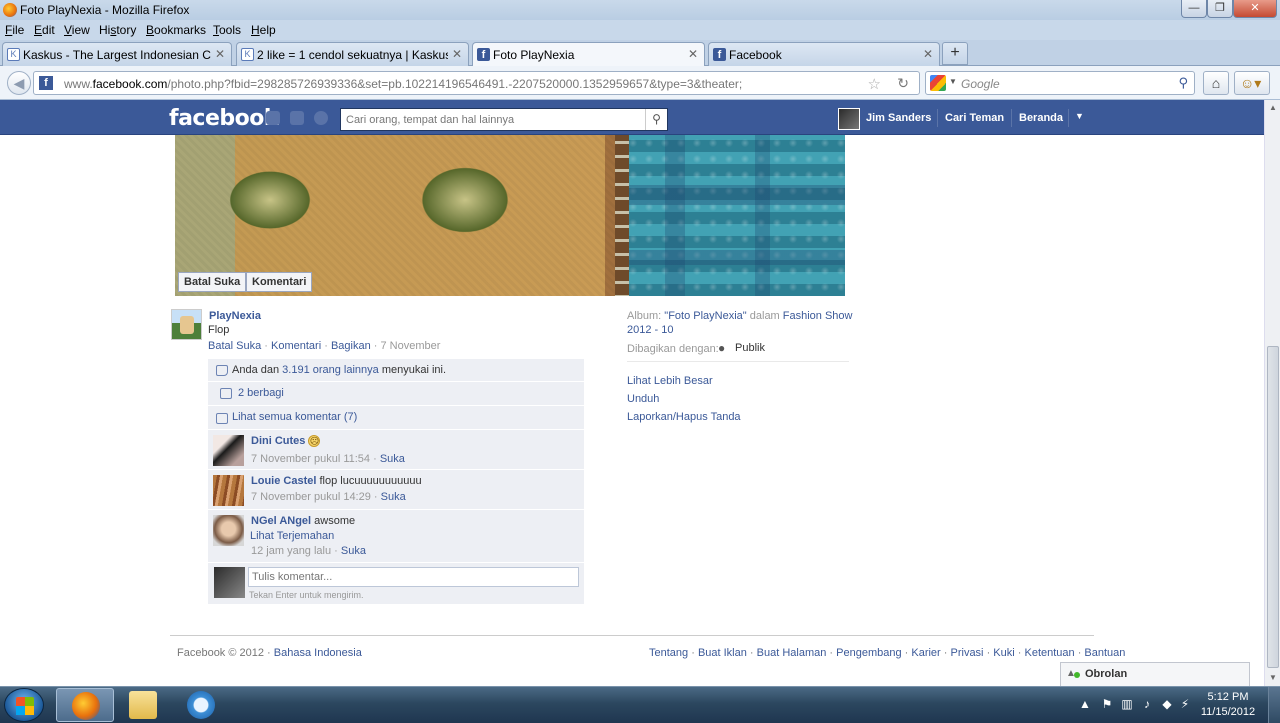  I want to click on report-link: Laporkan/Hapus Tanda, so click(684, 417).